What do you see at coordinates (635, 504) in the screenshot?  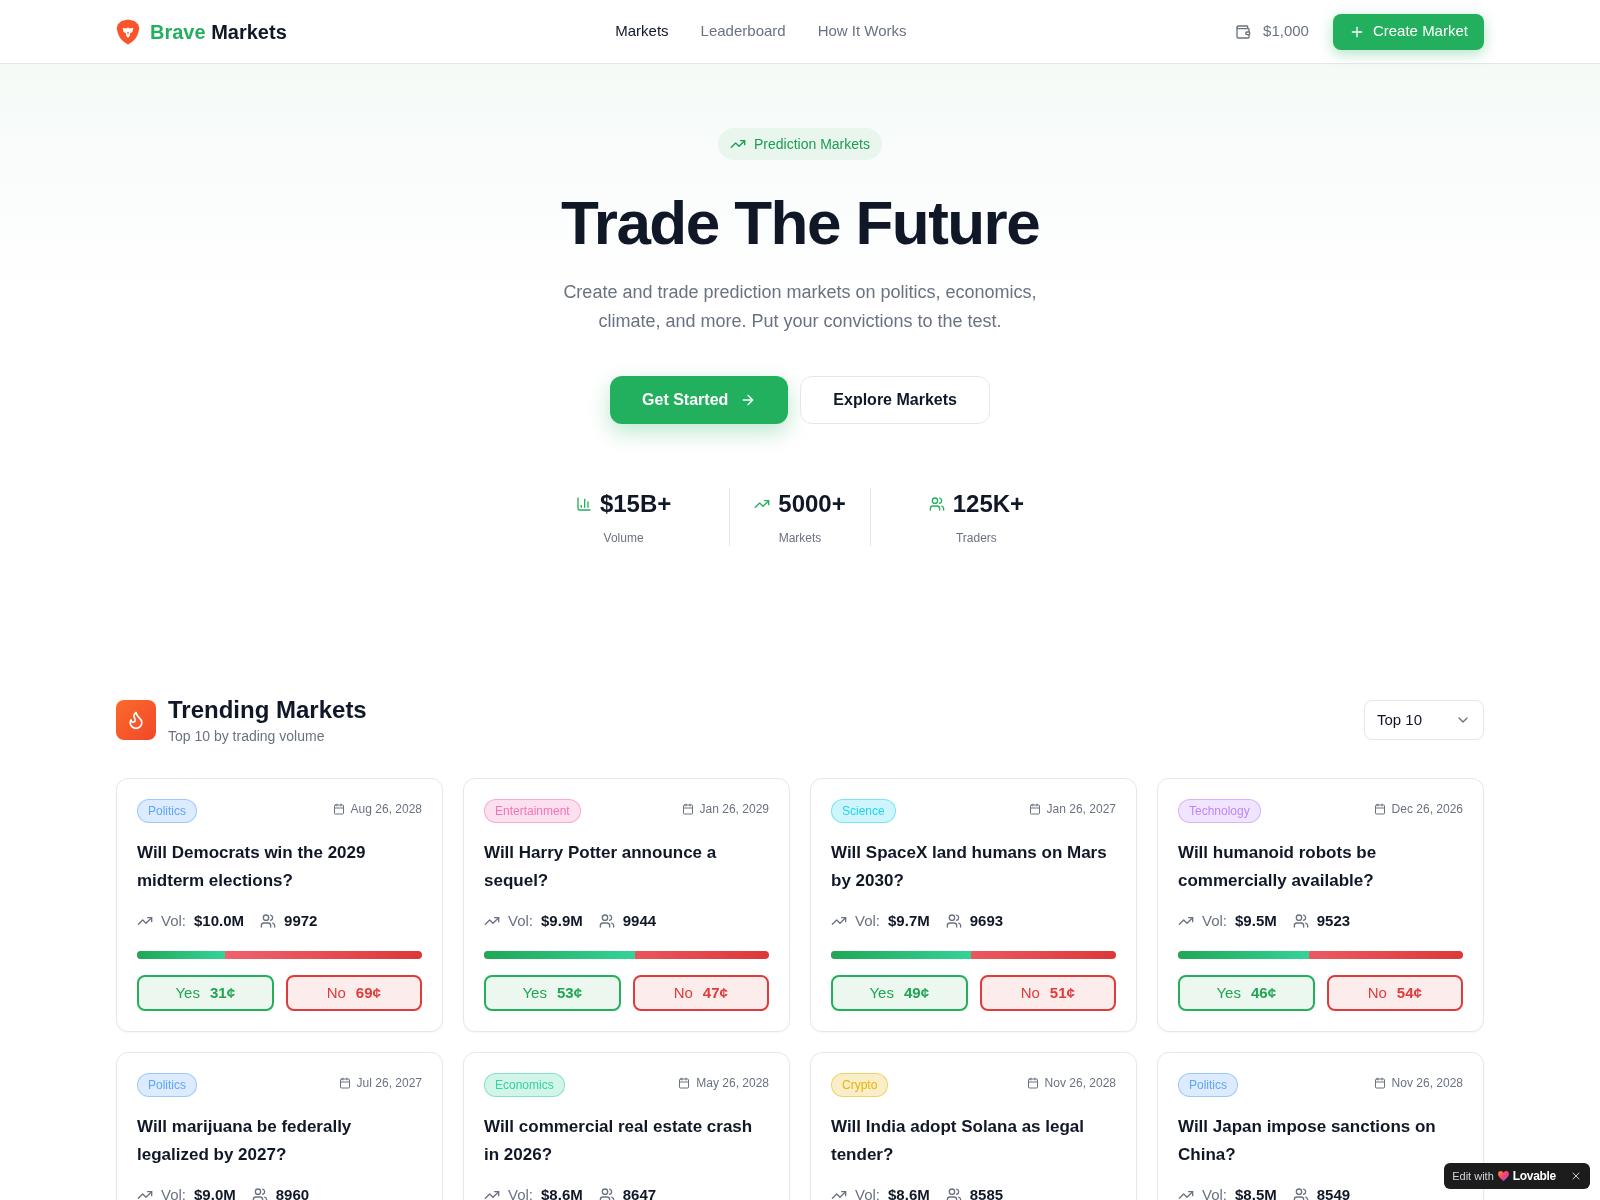 I see `stat-value: $15B+` at bounding box center [635, 504].